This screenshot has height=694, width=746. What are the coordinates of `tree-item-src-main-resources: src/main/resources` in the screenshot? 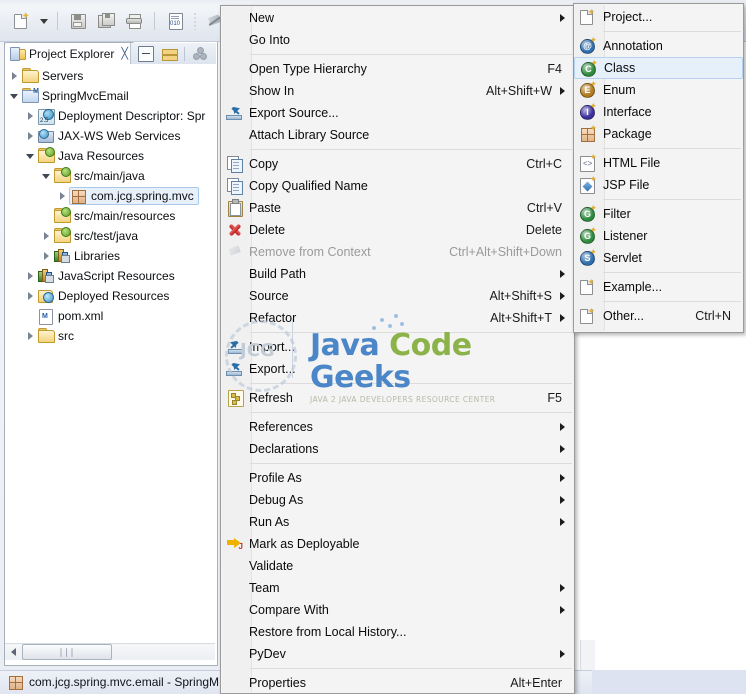 It's located at (110, 216).